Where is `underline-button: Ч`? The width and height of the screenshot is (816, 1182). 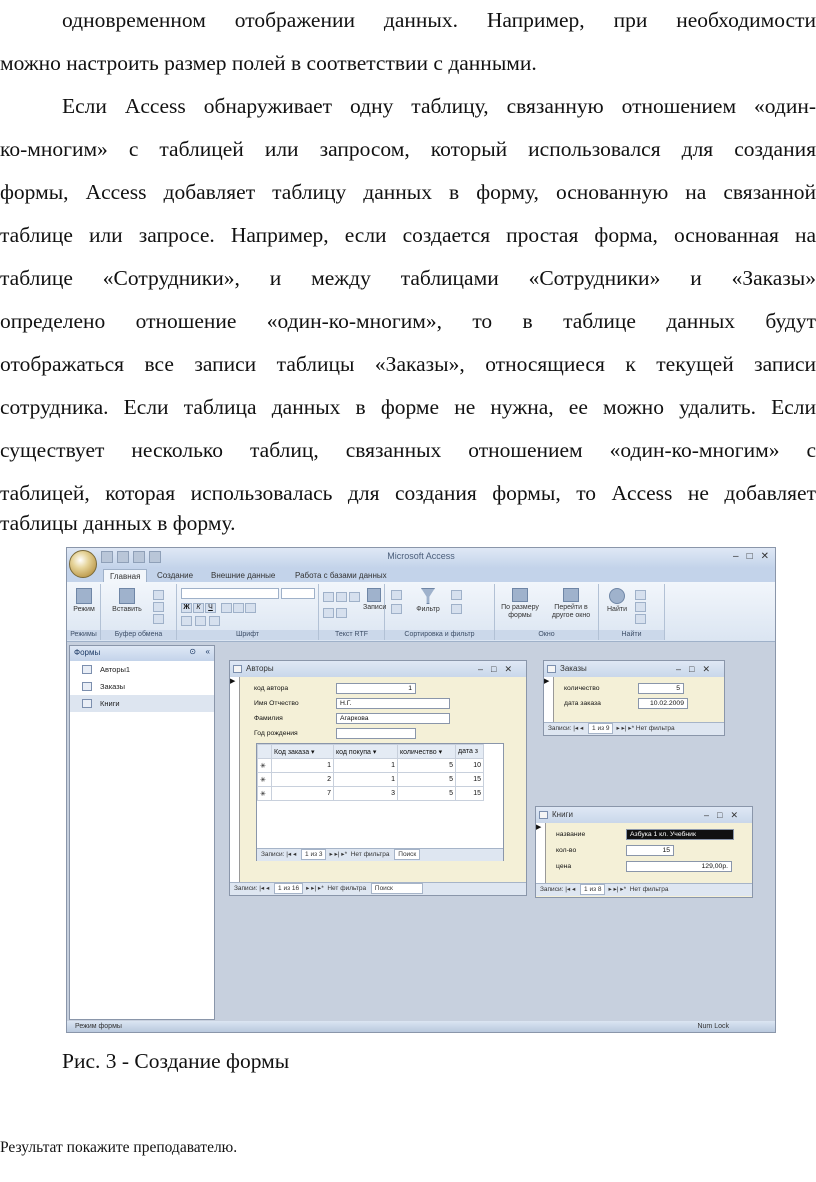 underline-button: Ч is located at coordinates (210, 608).